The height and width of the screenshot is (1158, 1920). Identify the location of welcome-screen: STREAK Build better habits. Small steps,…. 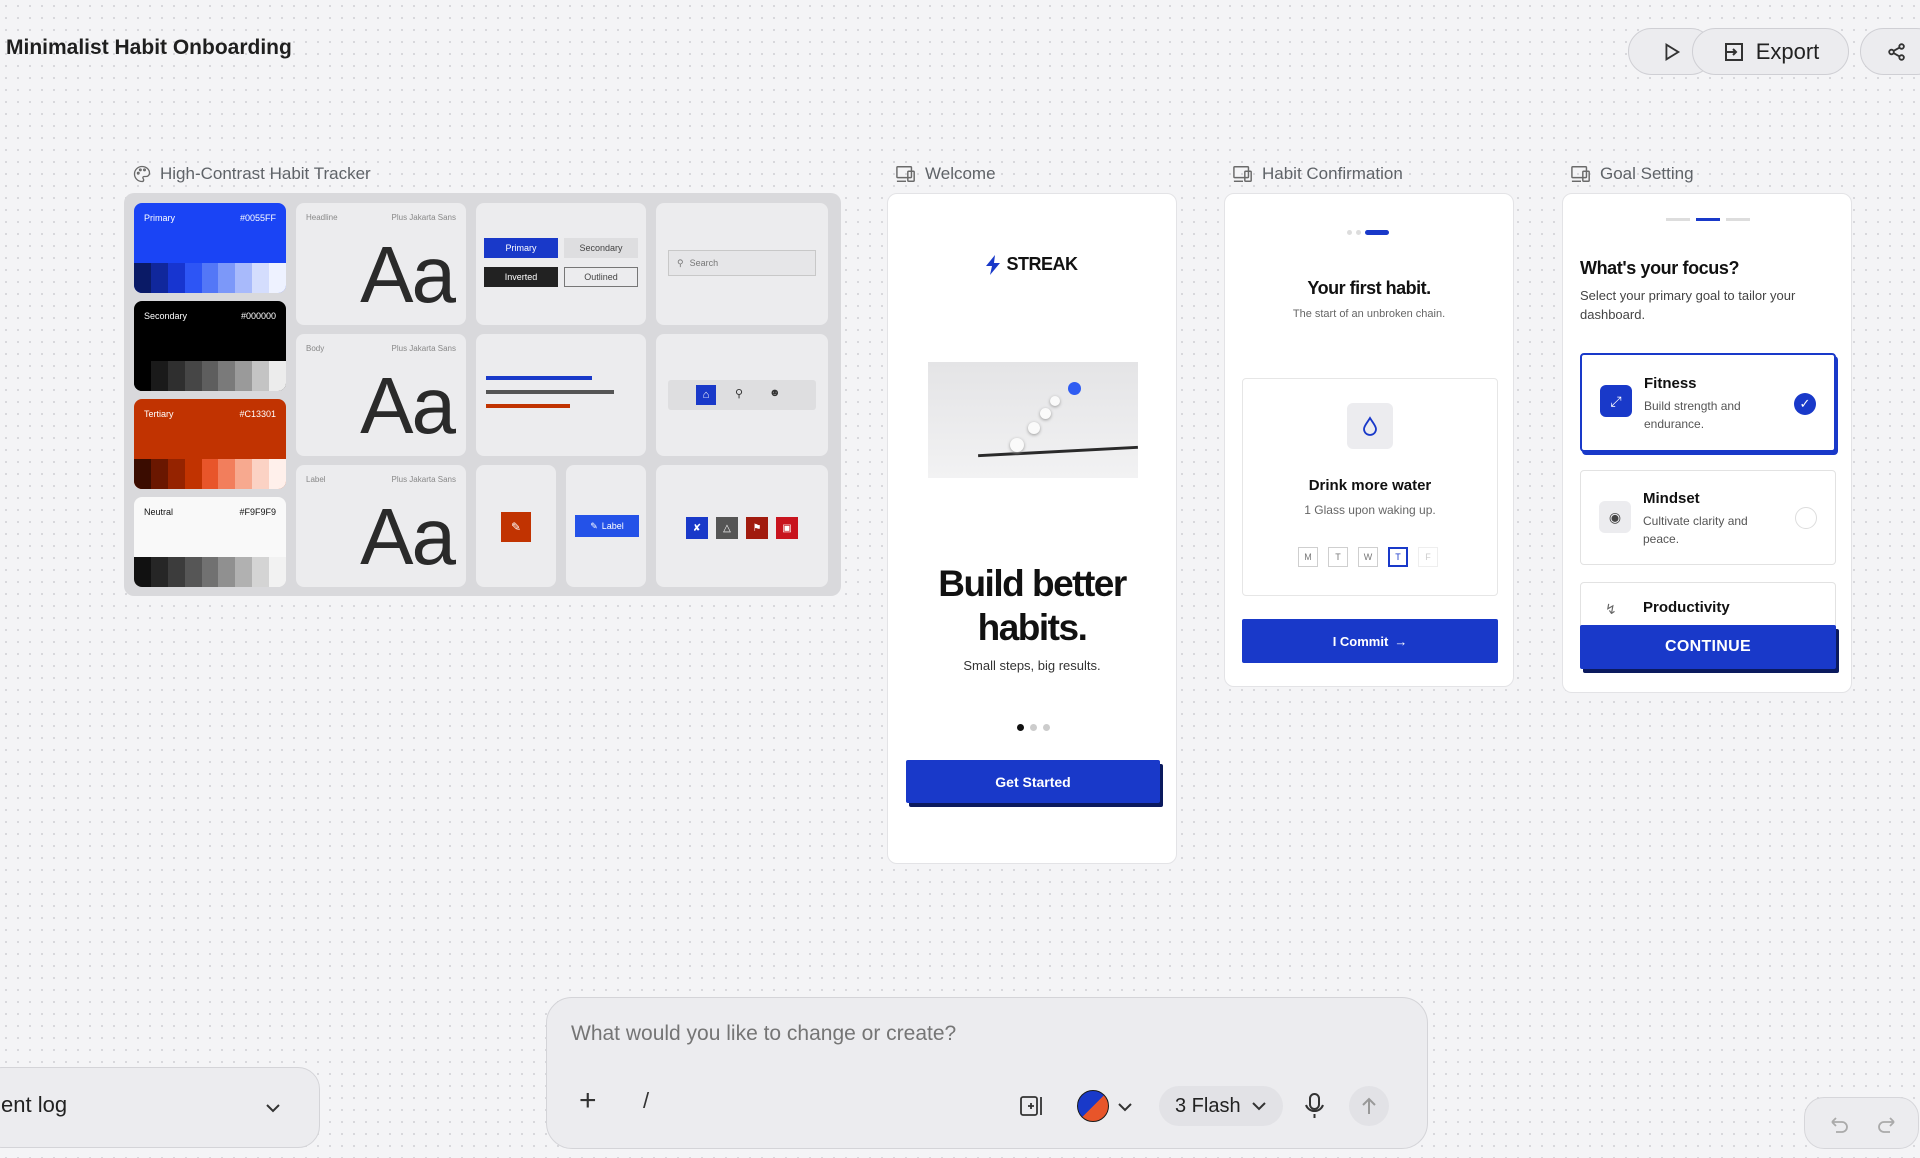
(1032, 528).